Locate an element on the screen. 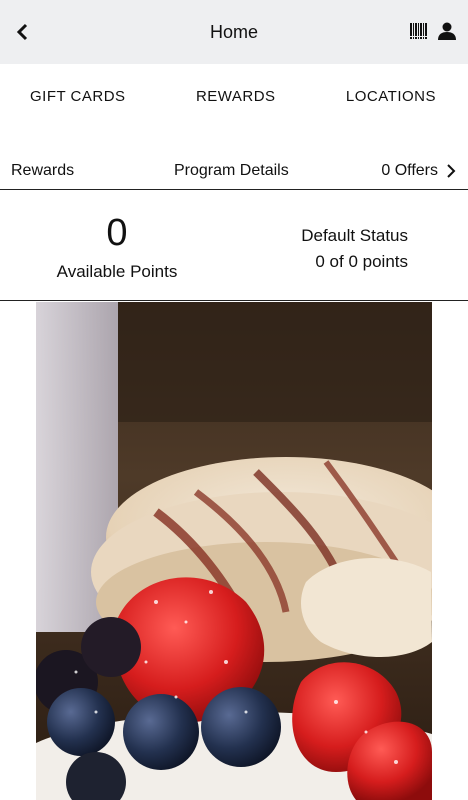 The width and height of the screenshot is (468, 800). back-button is located at coordinates (22, 32).